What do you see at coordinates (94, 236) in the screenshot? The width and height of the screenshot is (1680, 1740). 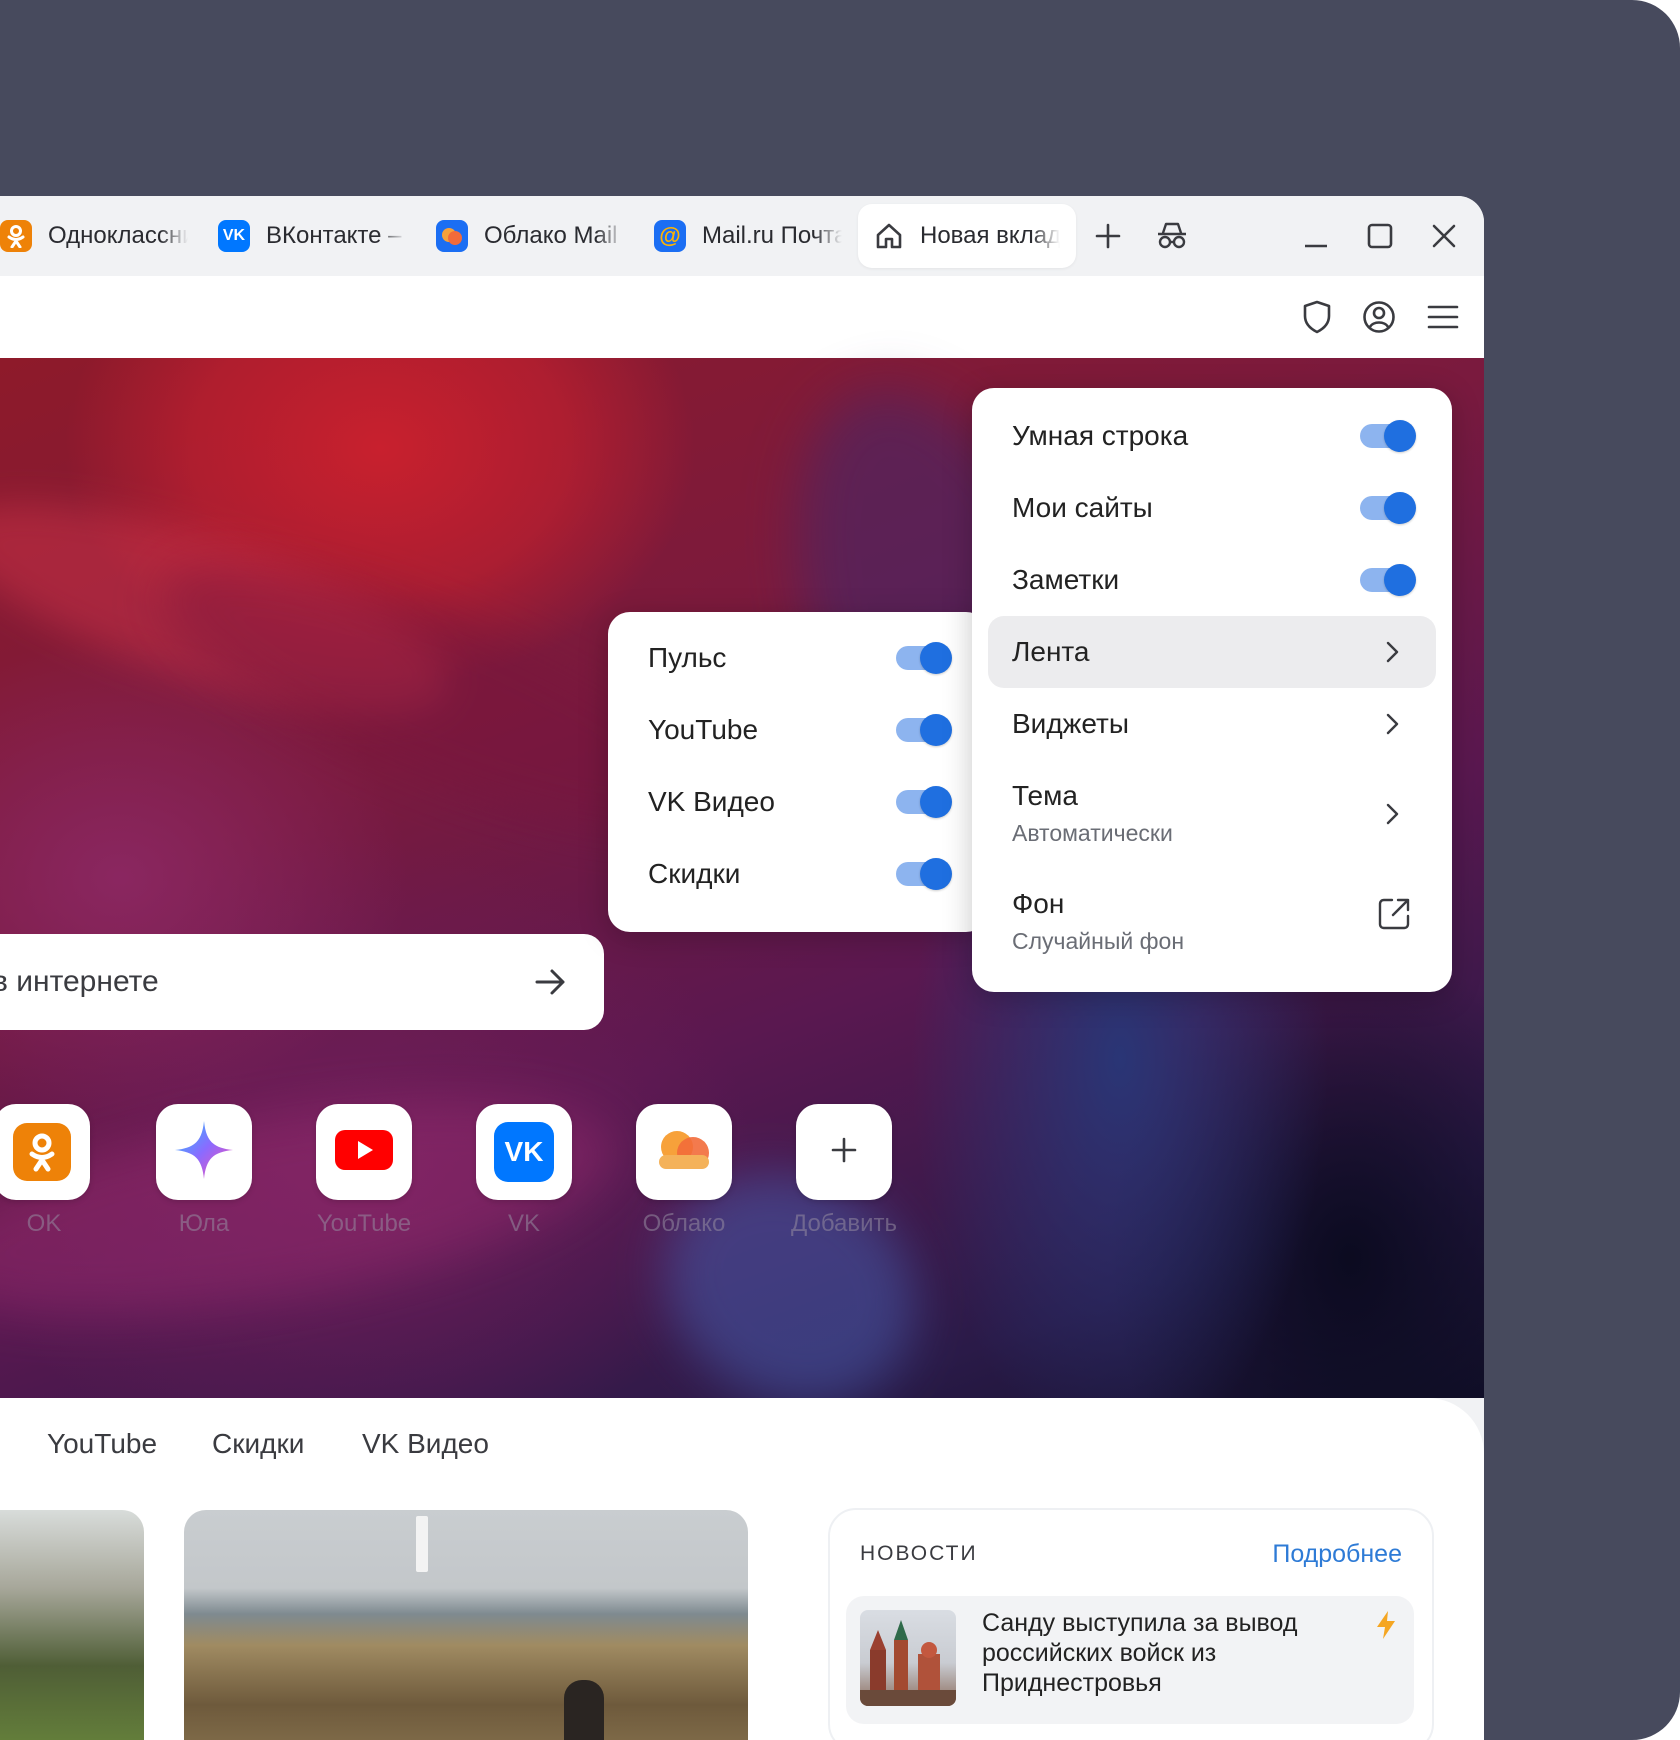 I see `tab-odnoklassniki: Одноклассники` at bounding box center [94, 236].